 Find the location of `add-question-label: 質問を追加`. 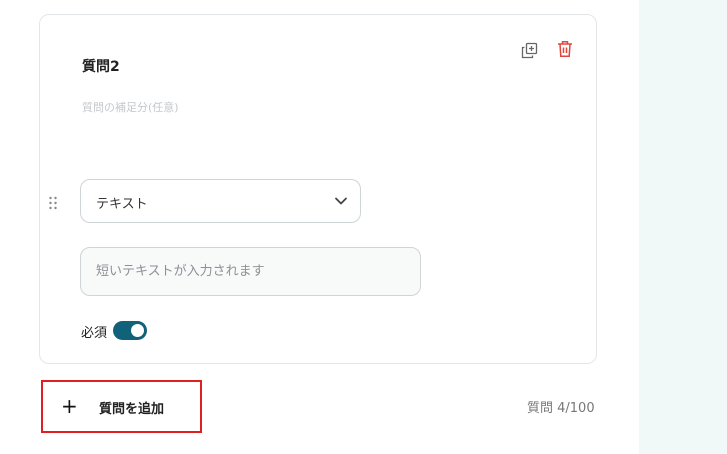

add-question-label: 質問を追加 is located at coordinates (132, 409).